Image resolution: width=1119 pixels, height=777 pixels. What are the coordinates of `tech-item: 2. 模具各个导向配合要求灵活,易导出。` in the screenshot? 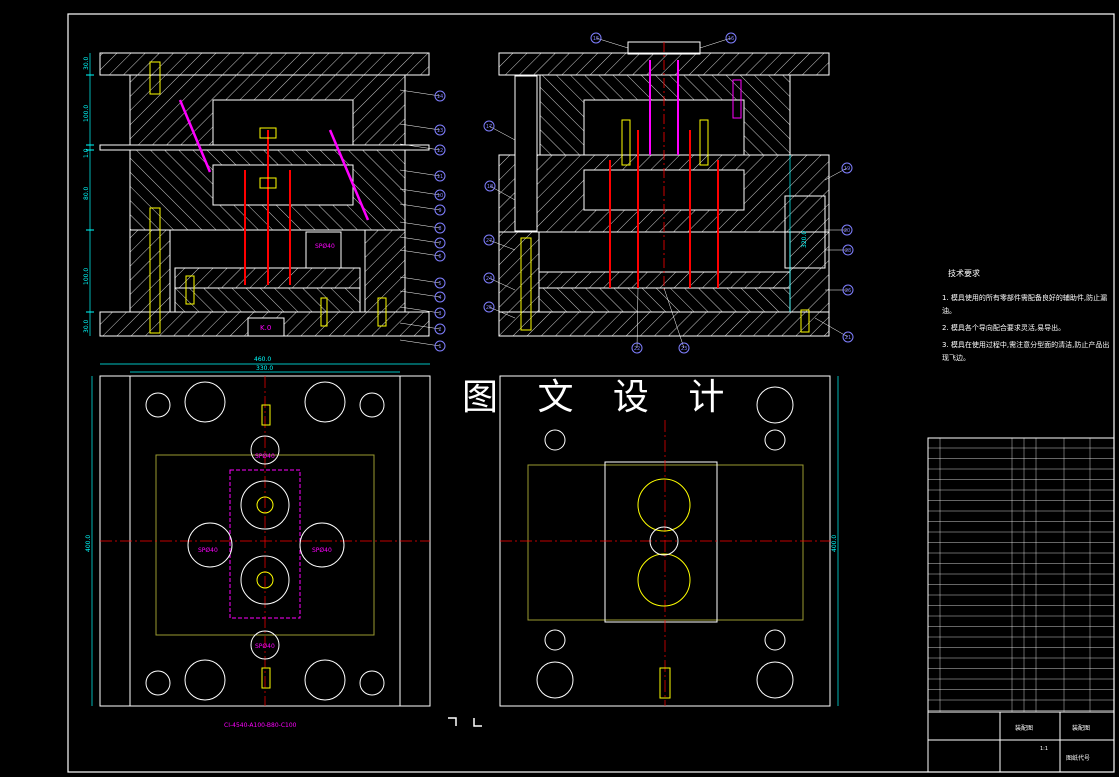 It's located at (1004, 328).